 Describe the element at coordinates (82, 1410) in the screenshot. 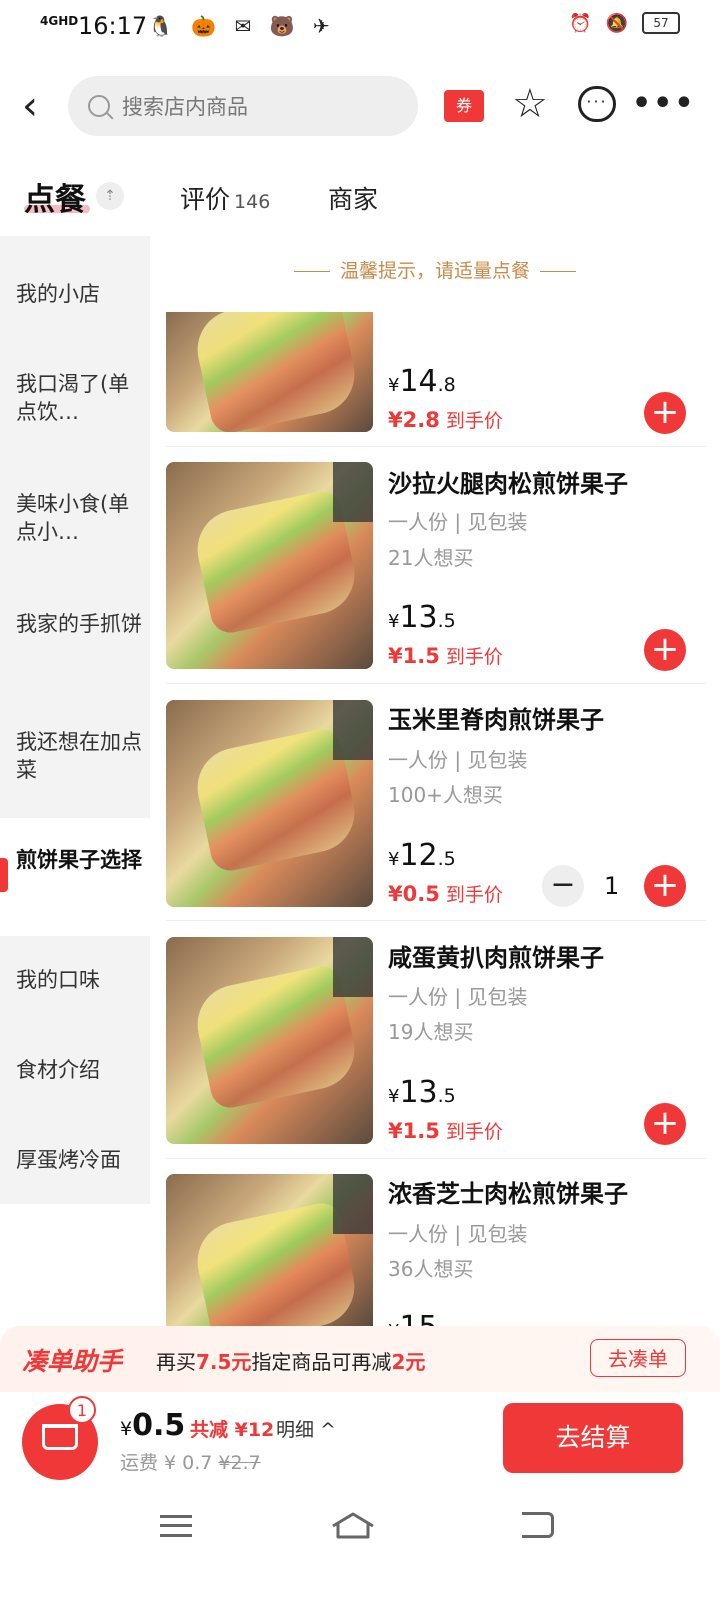

I see `cart-count-badge: 1` at that location.